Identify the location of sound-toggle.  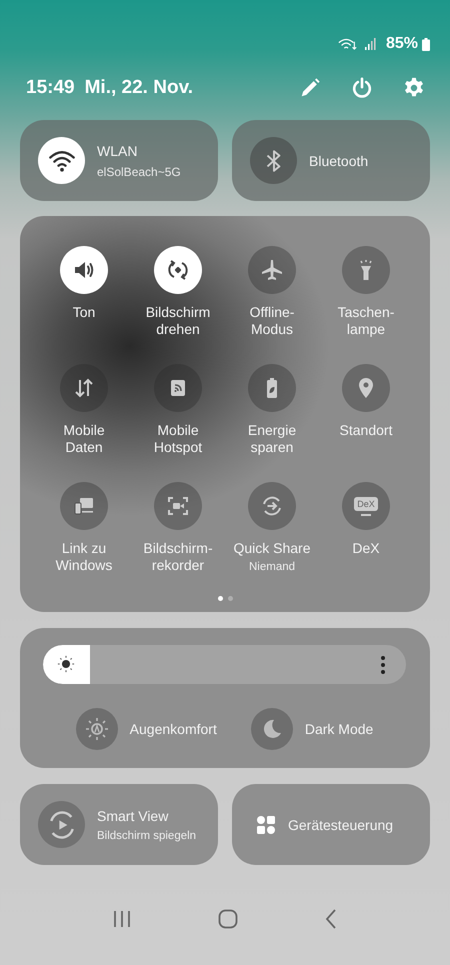
(84, 270).